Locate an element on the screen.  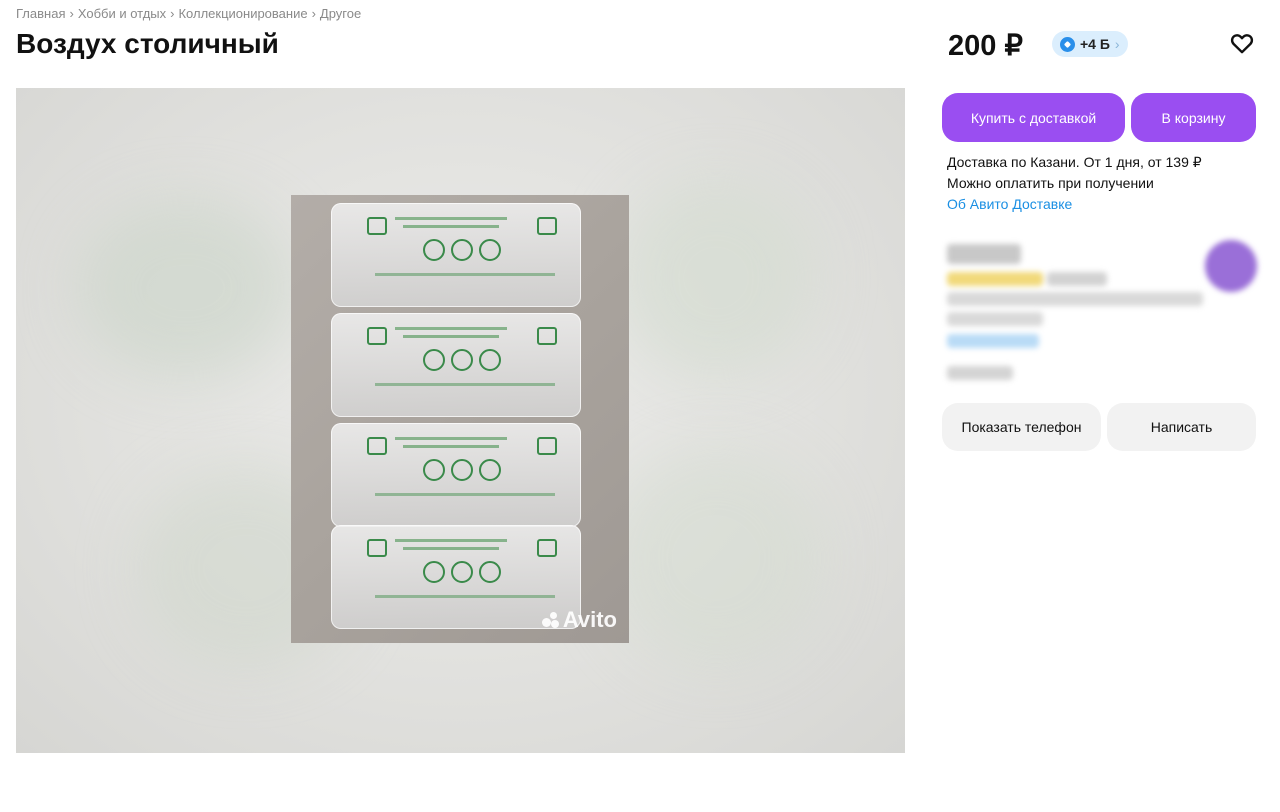
write-message-button: Написать is located at coordinates (1181, 427).